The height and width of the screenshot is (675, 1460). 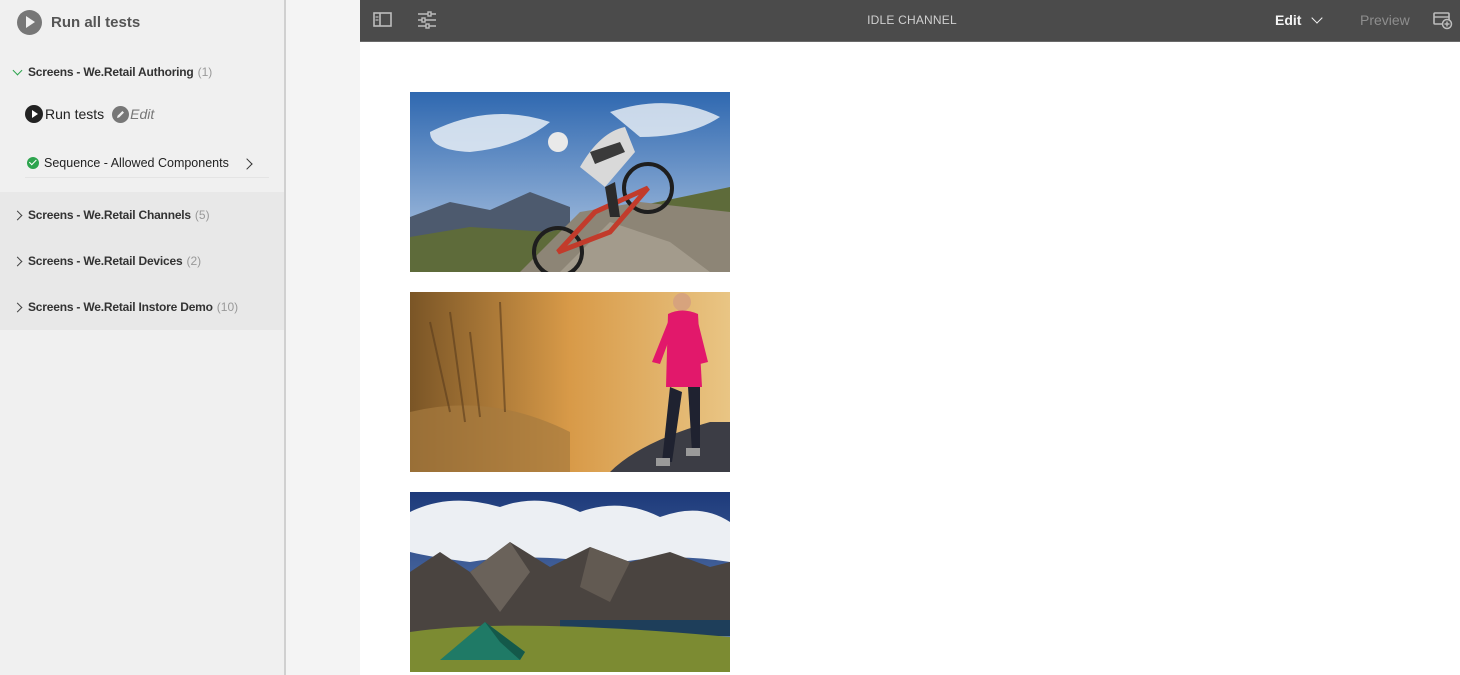 I want to click on mode-selector: Edit, so click(x=1299, y=20).